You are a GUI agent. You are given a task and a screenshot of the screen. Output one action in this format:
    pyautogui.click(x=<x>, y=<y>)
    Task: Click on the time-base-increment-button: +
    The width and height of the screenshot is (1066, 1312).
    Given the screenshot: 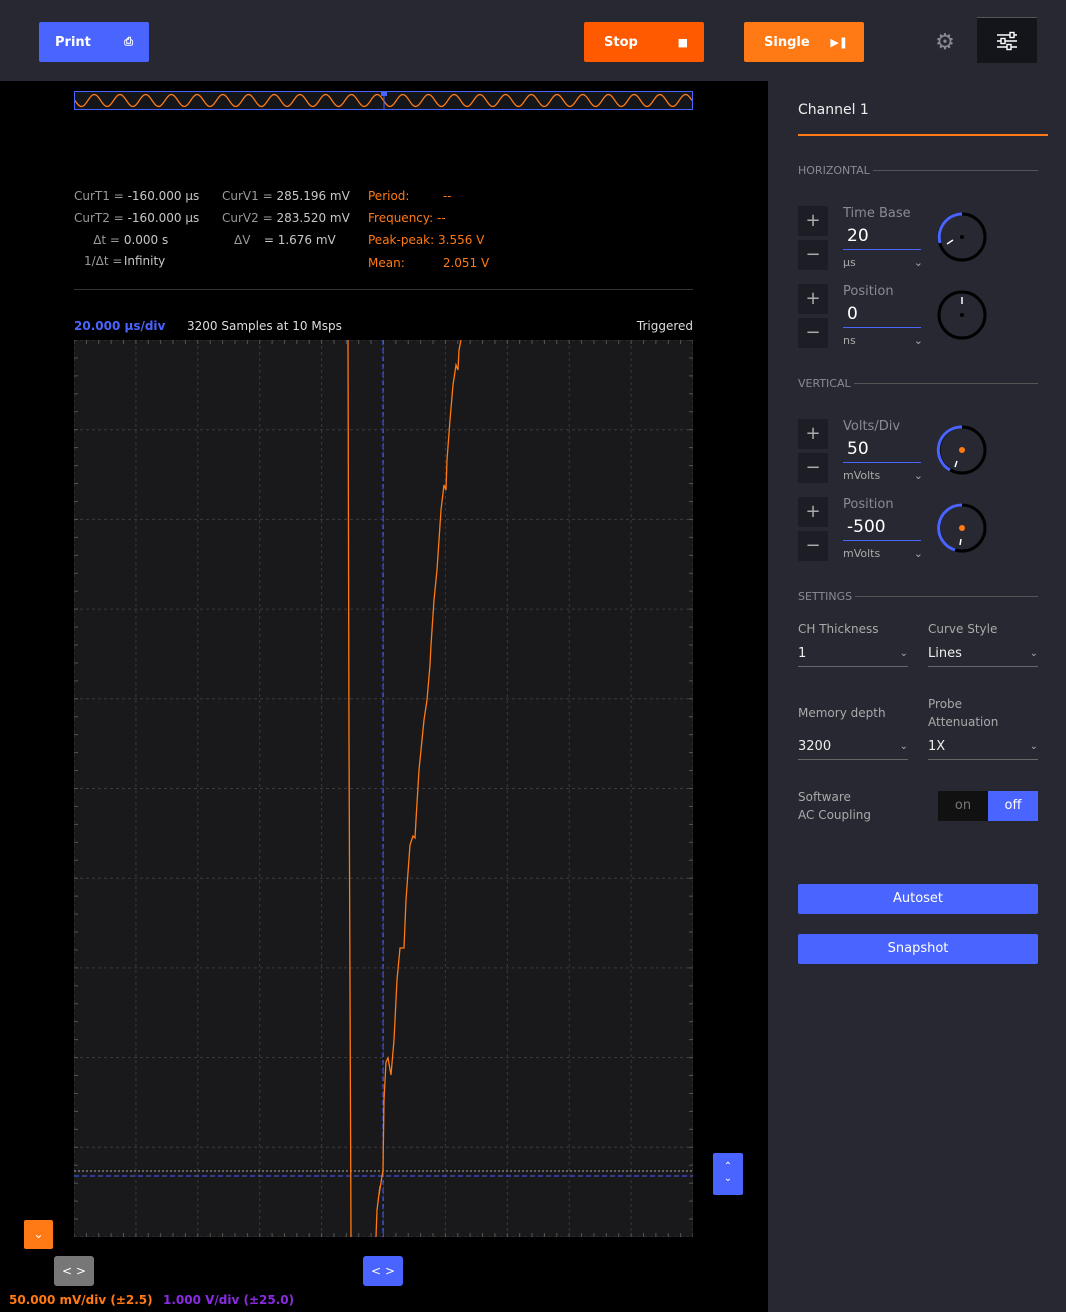 What is the action you would take?
    pyautogui.click(x=813, y=221)
    